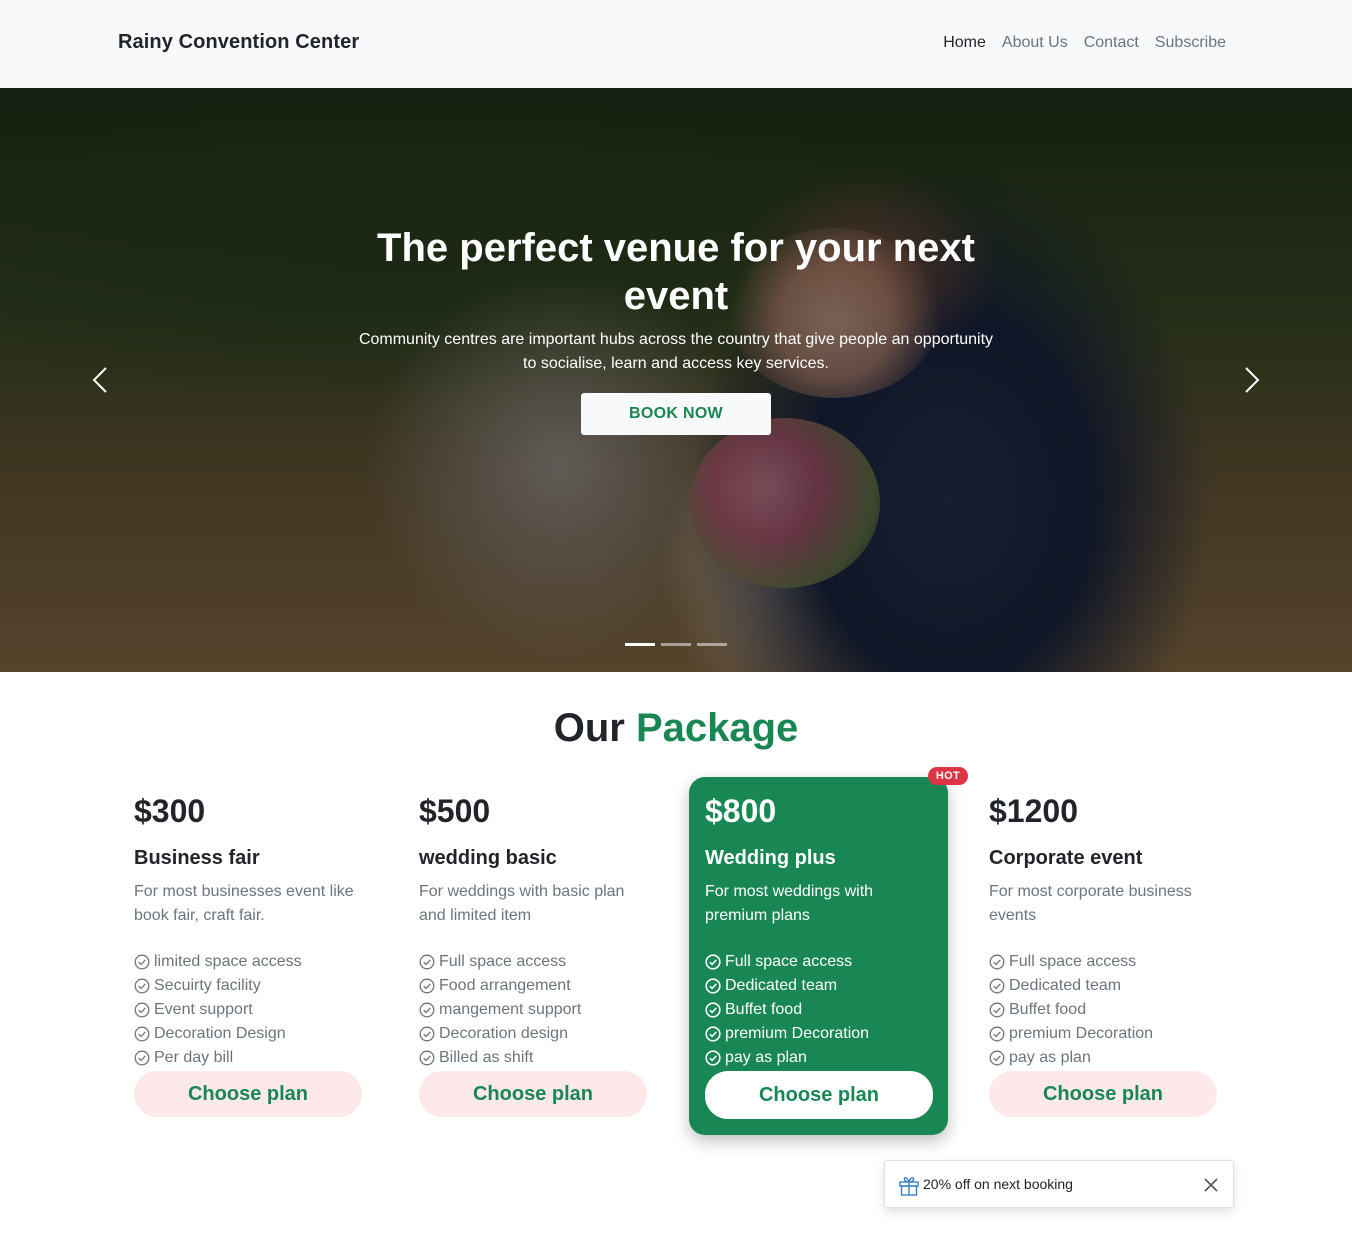 The width and height of the screenshot is (1352, 1235). I want to click on plan-name: Corporate event, so click(1066, 858).